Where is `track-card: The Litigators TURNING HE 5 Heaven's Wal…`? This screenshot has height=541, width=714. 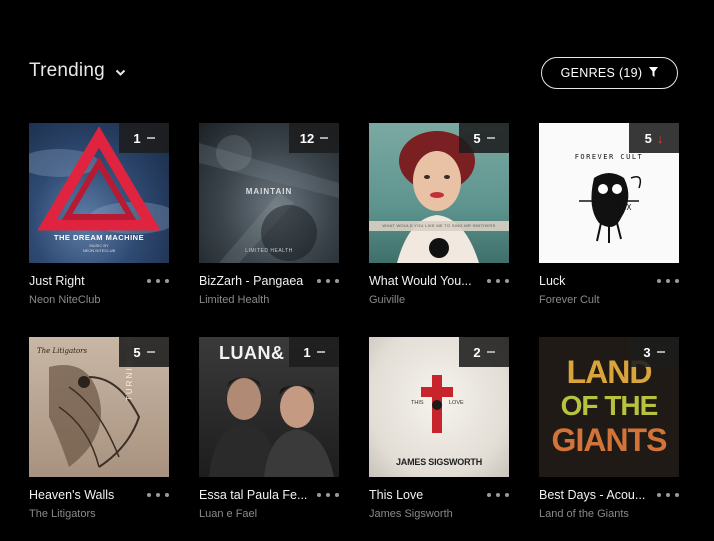 track-card: The Litigators TURNING HE 5 Heaven's Wal… is located at coordinates (99, 432).